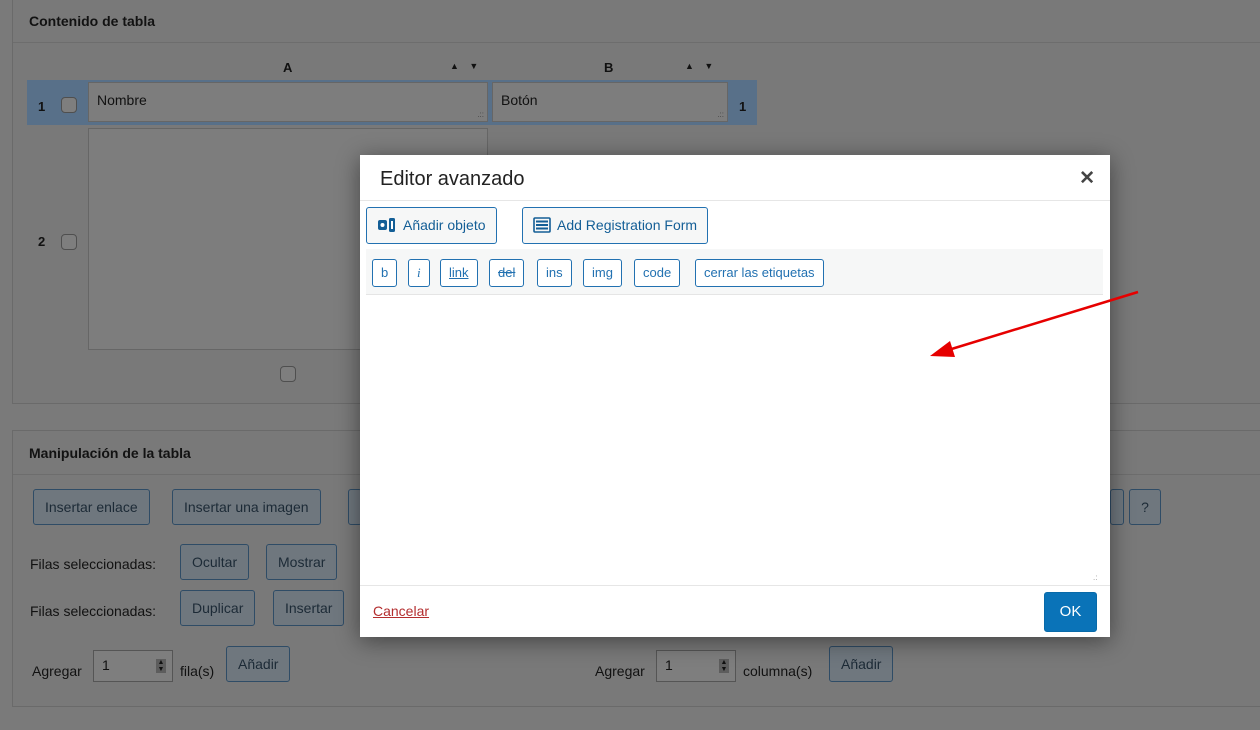 The width and height of the screenshot is (1260, 730). I want to click on insert-rows-button: Insertar, so click(309, 608).